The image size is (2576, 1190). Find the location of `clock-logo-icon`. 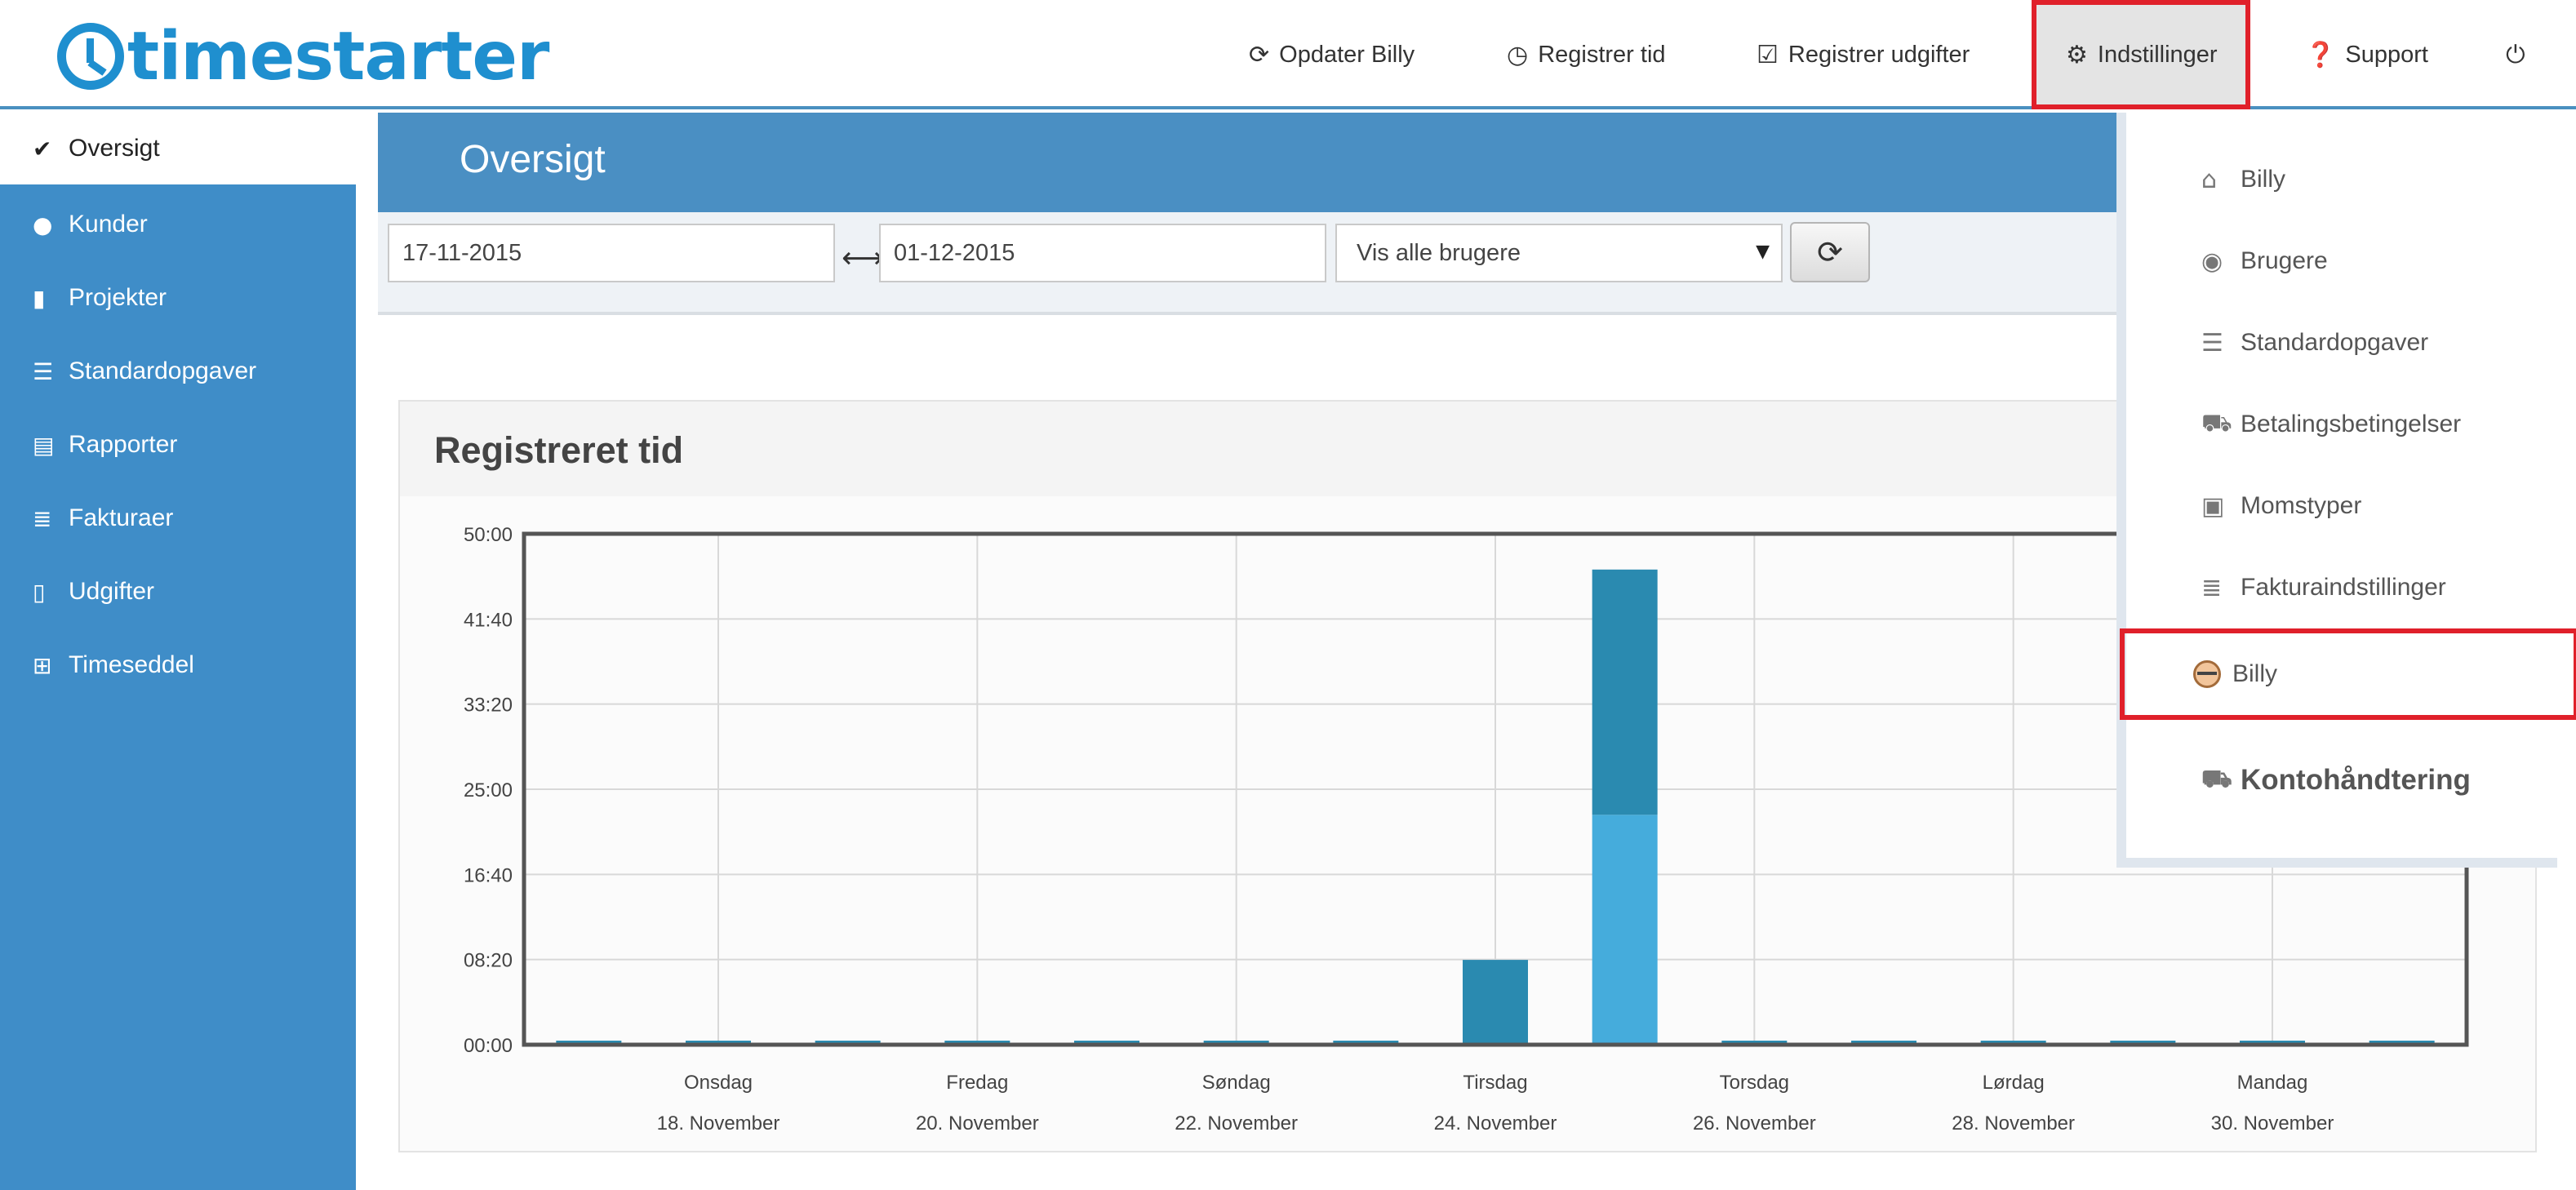

clock-logo-icon is located at coordinates (90, 56).